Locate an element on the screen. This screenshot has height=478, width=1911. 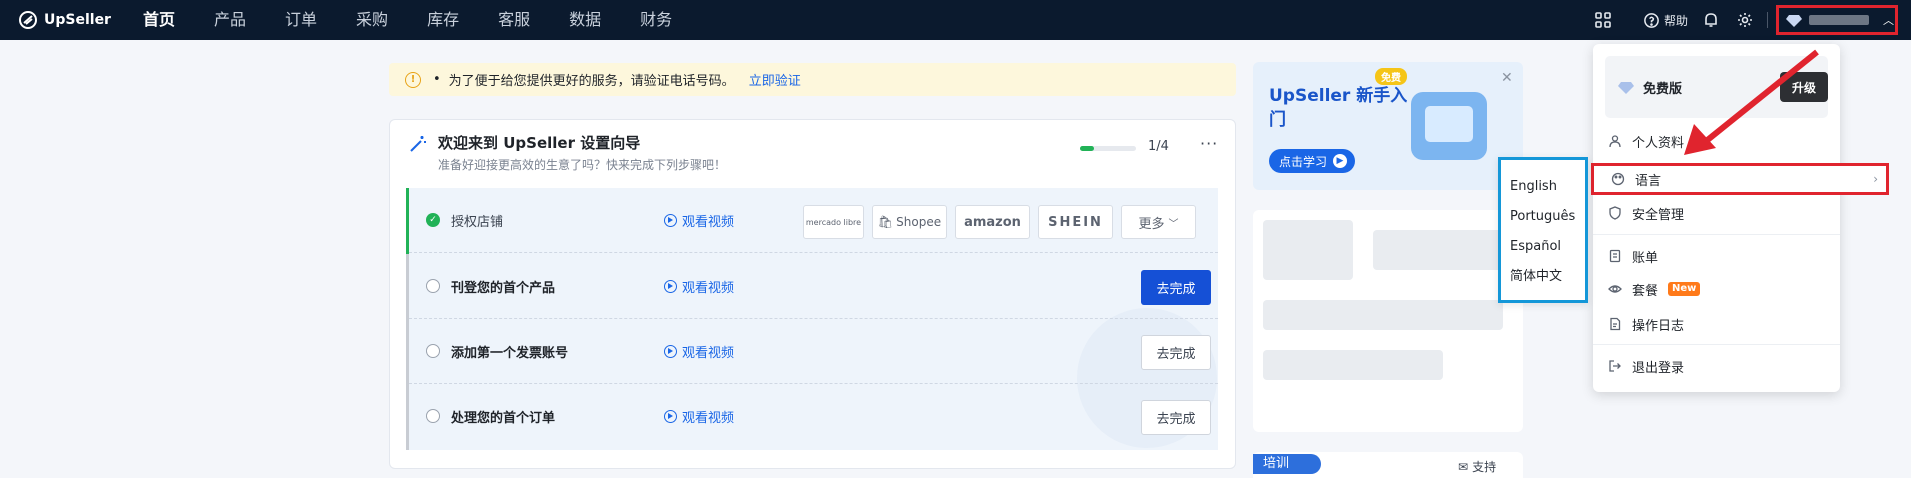
chevron-up-icon: ︿ is located at coordinates (1888, 20).